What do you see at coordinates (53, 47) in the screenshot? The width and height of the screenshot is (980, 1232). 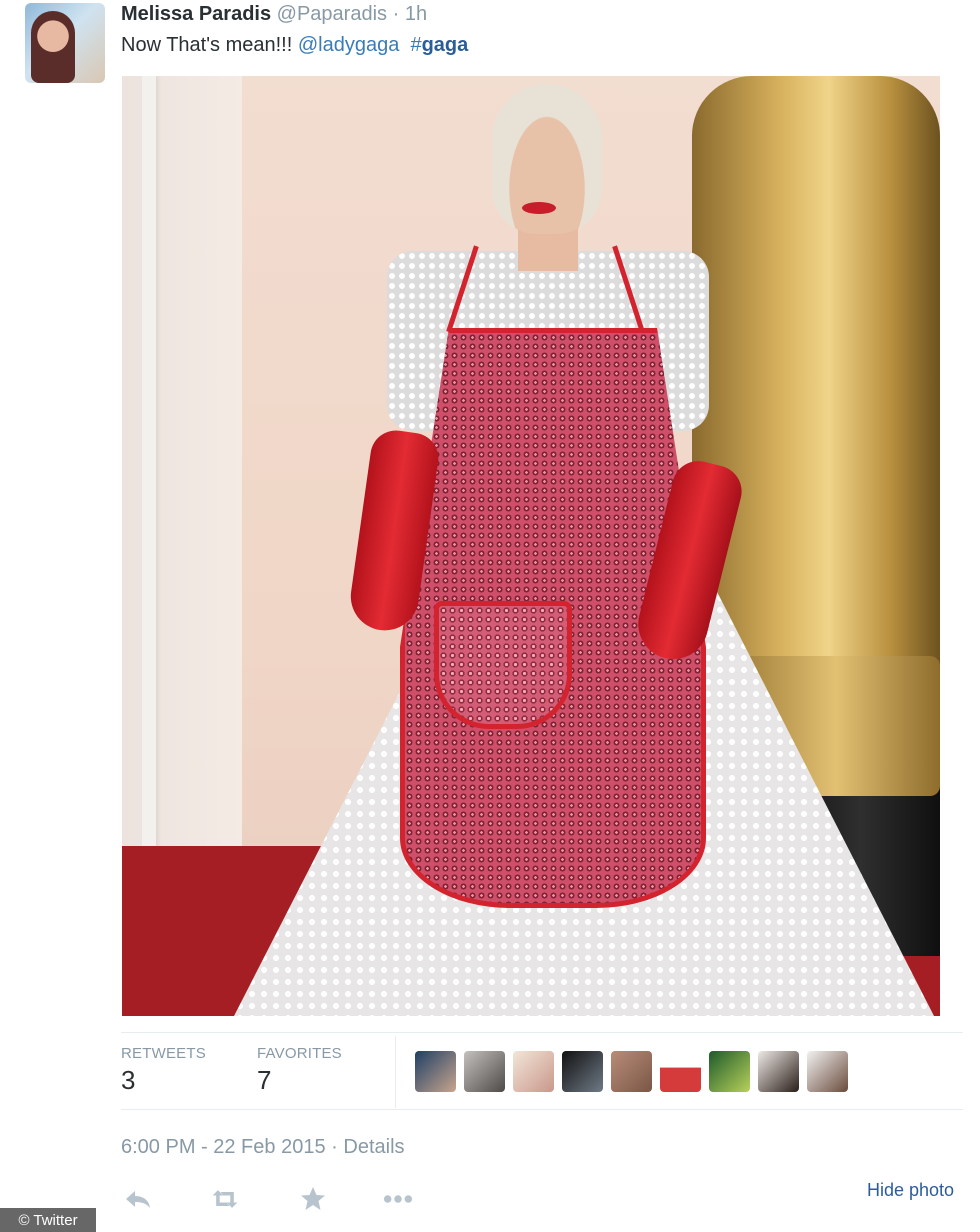 I see `avatar-photo` at bounding box center [53, 47].